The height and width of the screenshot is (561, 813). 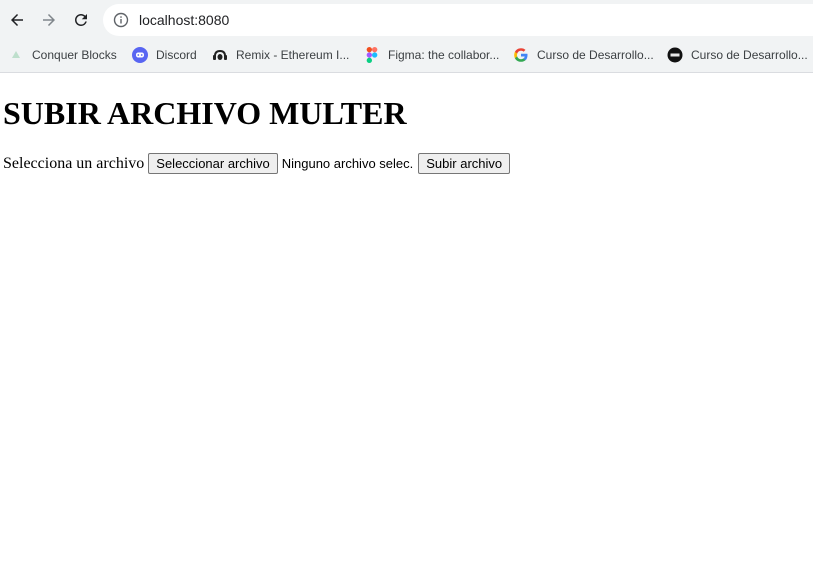 I want to click on bookmark-conquer-blocks: Conquer Blocks, so click(x=62, y=55).